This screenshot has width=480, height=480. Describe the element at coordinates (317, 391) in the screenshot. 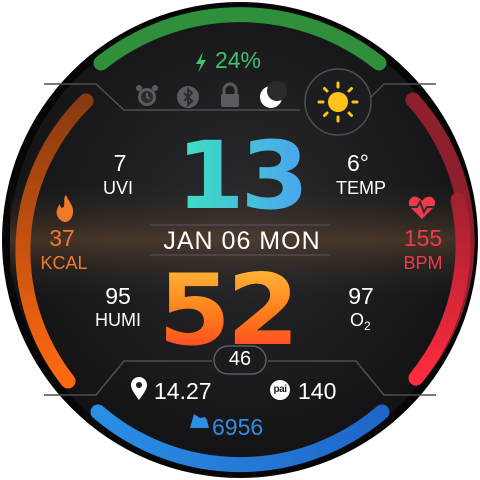

I see `pai-value: 140` at that location.